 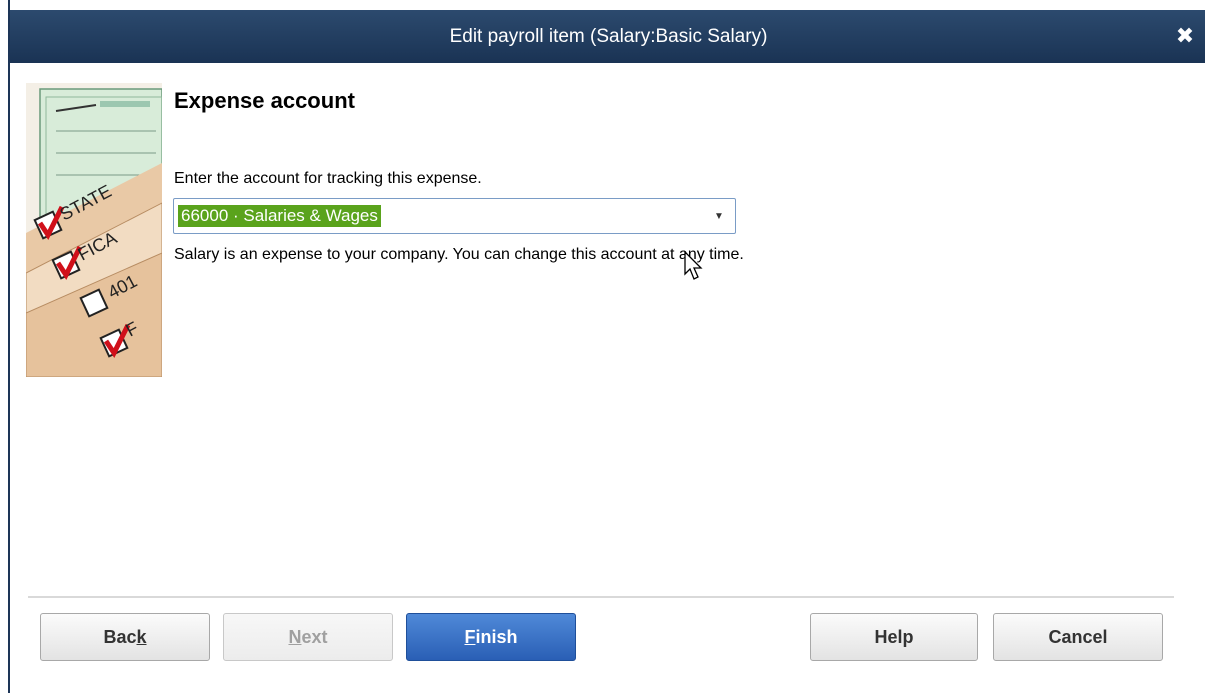 What do you see at coordinates (601, 597) in the screenshot?
I see `footer-divider` at bounding box center [601, 597].